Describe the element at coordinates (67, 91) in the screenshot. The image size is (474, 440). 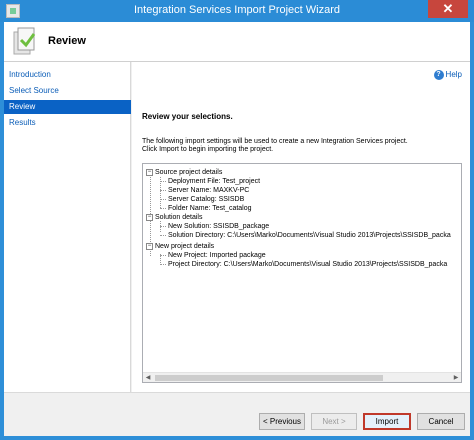
I see `nav-item-select-source: Select Source` at that location.